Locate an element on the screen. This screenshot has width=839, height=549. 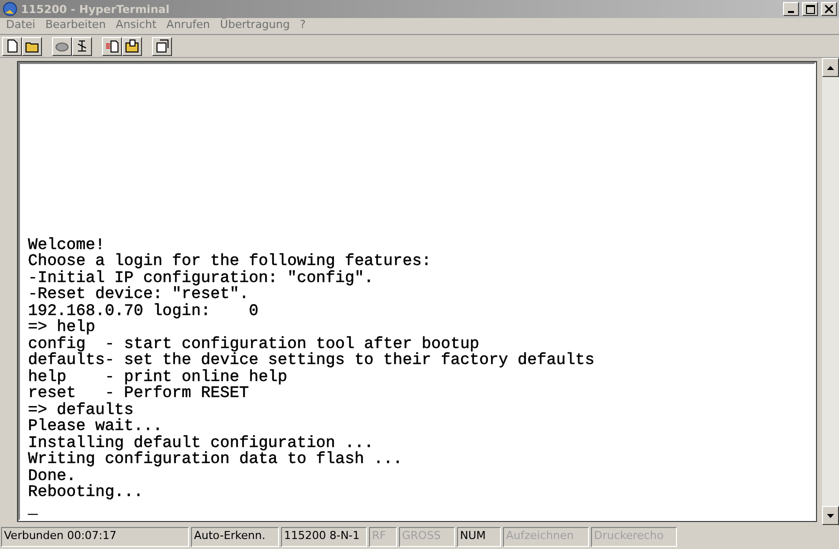
receive-folder-icon is located at coordinates (132, 46).